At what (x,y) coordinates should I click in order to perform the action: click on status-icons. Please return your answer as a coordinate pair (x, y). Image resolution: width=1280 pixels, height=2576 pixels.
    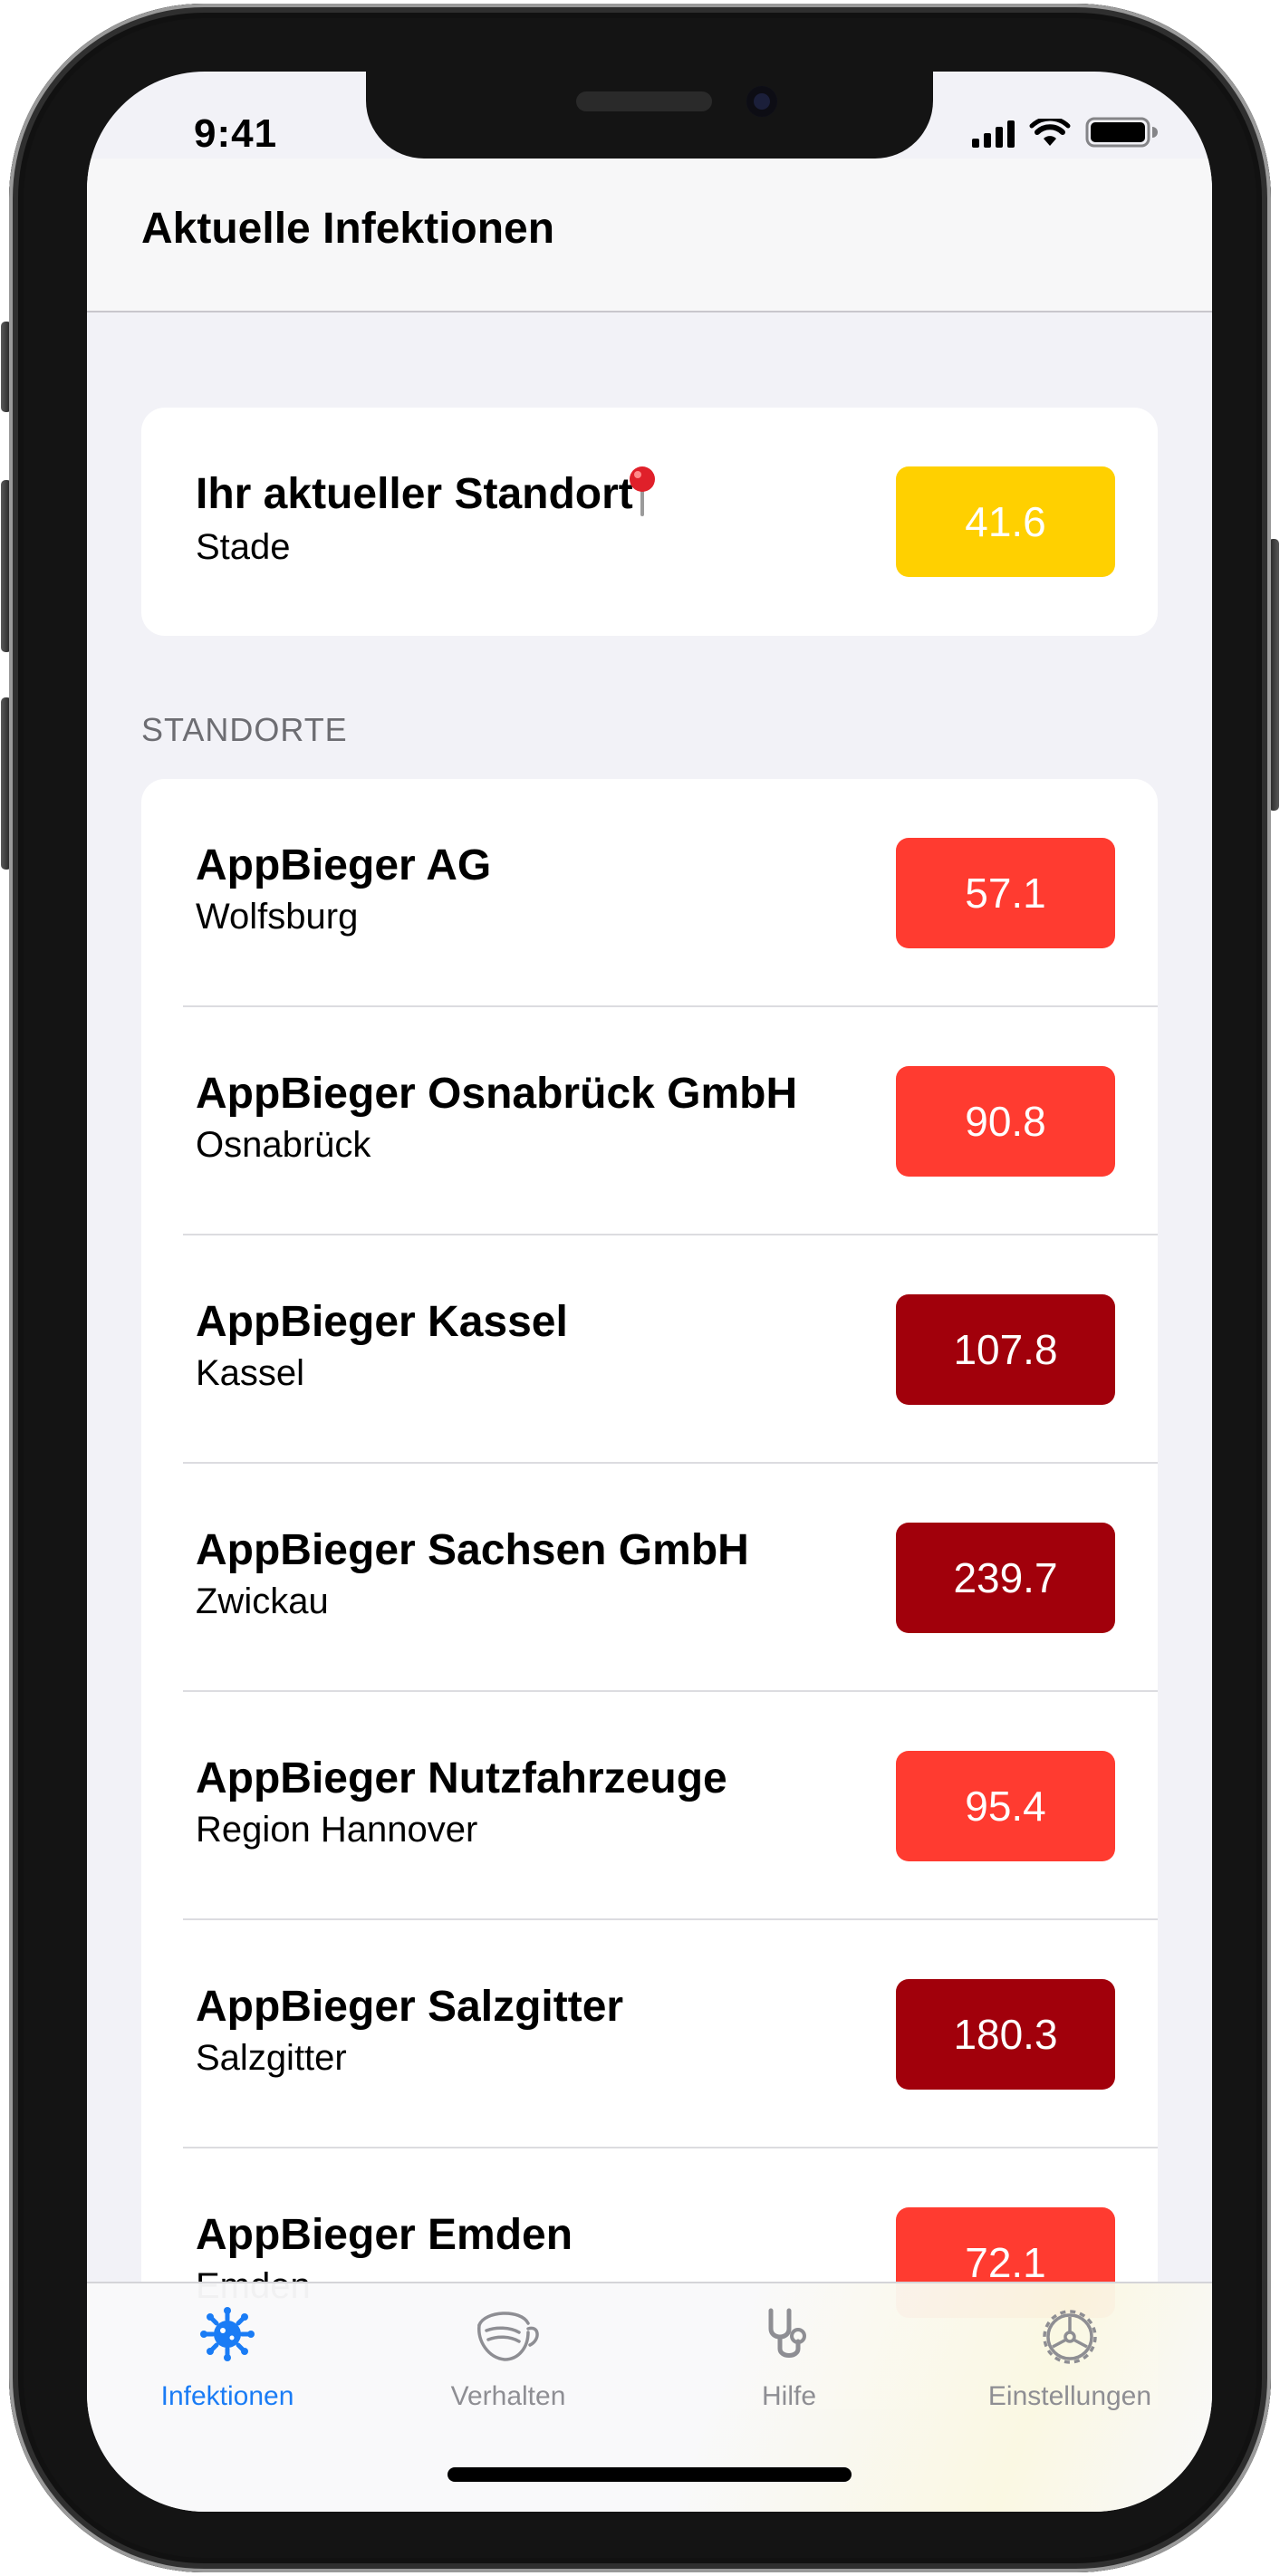
    Looking at the image, I should click on (1065, 132).